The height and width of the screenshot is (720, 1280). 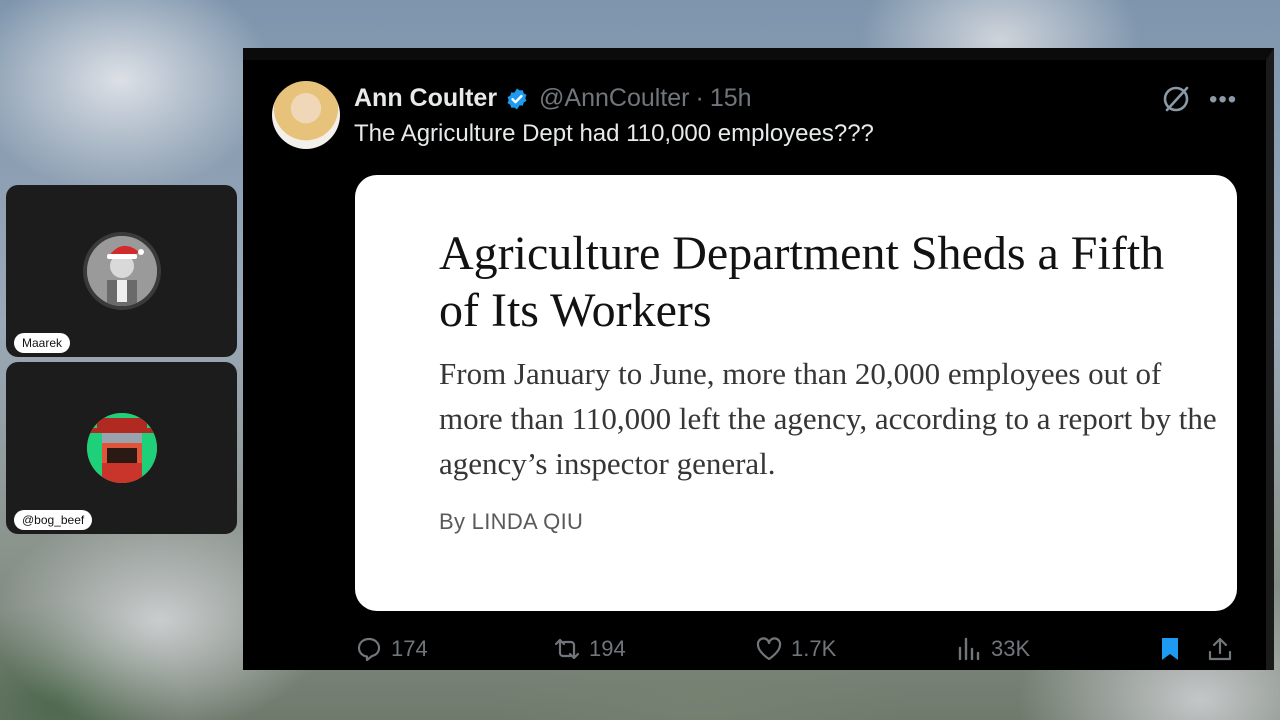 I want to click on repost-icon, so click(x=567, y=649).